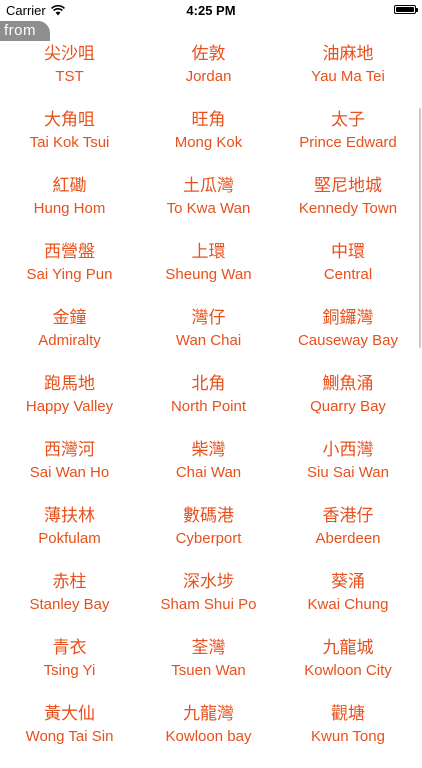 The image size is (422, 768). Describe the element at coordinates (348, 714) in the screenshot. I see `district-chinese-name: 觀塘` at that location.